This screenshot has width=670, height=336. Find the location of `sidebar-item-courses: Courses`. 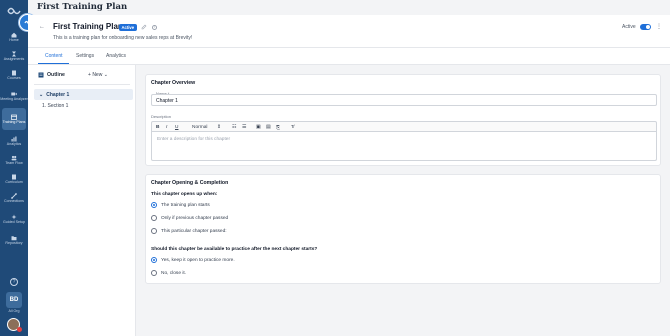

sidebar-item-courses: Courses is located at coordinates (14, 75).